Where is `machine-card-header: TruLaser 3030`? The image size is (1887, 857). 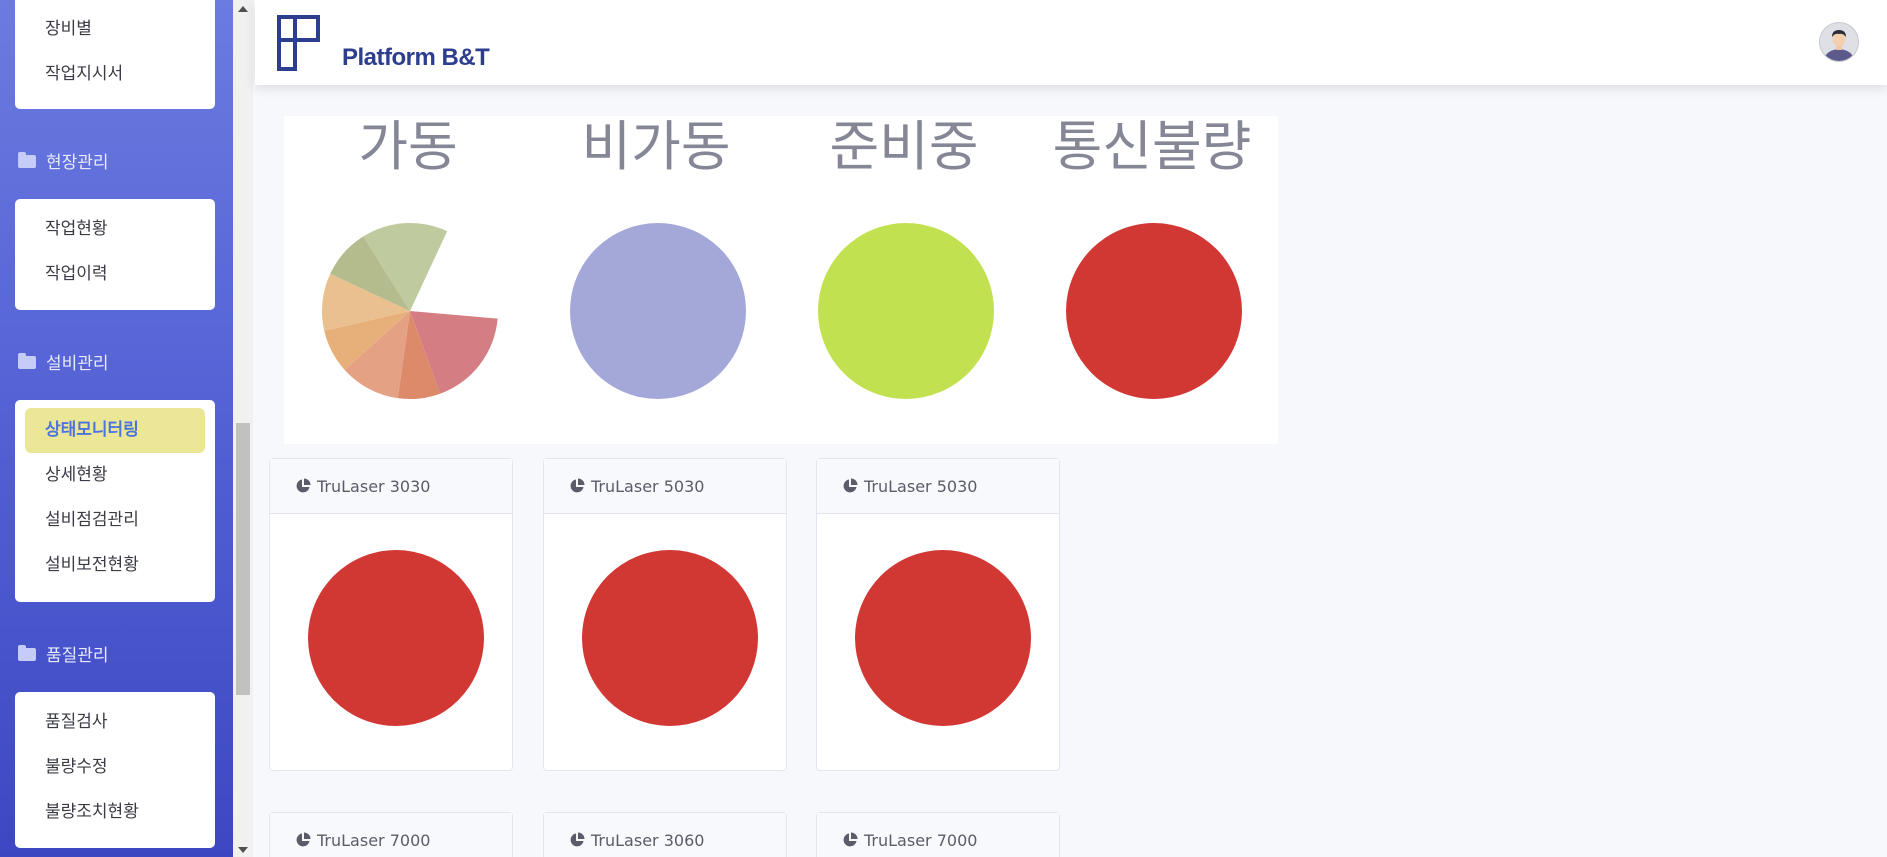
machine-card-header: TruLaser 3030 is located at coordinates (391, 486).